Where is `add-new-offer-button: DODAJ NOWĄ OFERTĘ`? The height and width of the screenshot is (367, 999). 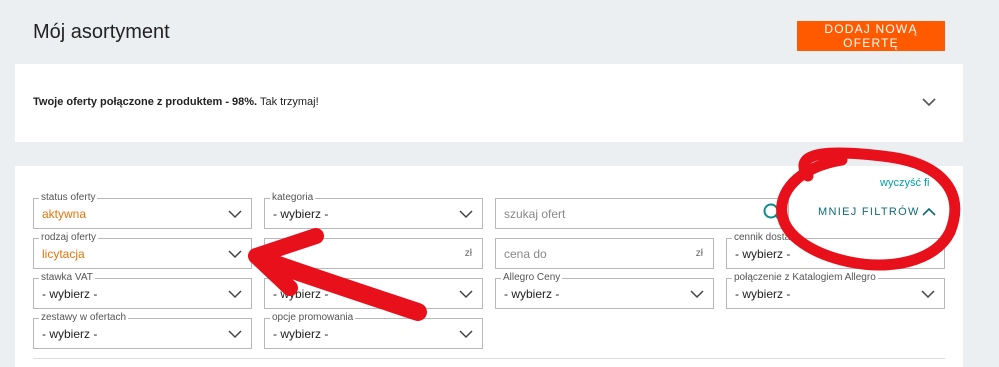 add-new-offer-button: DODAJ NOWĄ OFERTĘ is located at coordinates (871, 36).